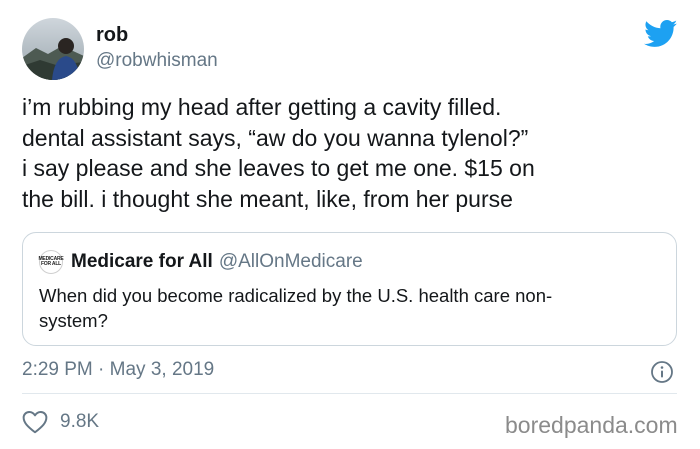 This screenshot has height=449, width=700. Describe the element at coordinates (53, 49) in the screenshot. I see `avatar` at that location.